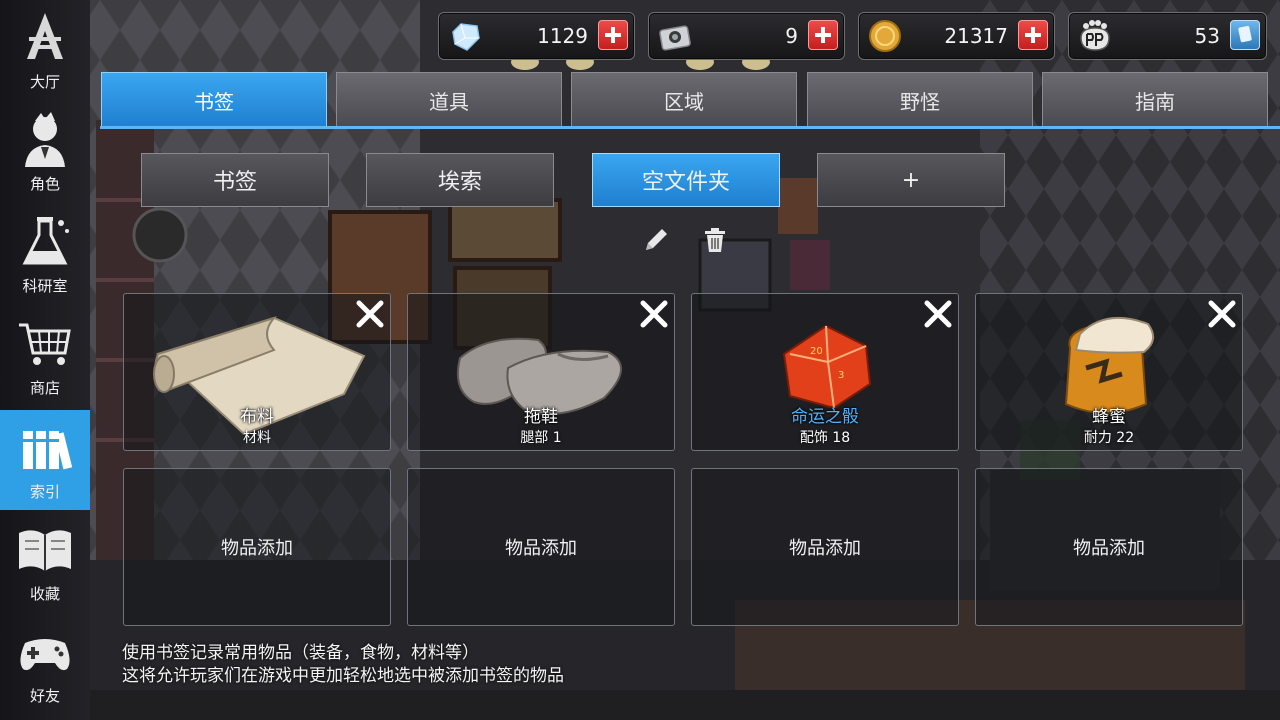 This screenshot has height=720, width=1280. What do you see at coordinates (823, 35) in the screenshot?
I see `add-ticket-button` at bounding box center [823, 35].